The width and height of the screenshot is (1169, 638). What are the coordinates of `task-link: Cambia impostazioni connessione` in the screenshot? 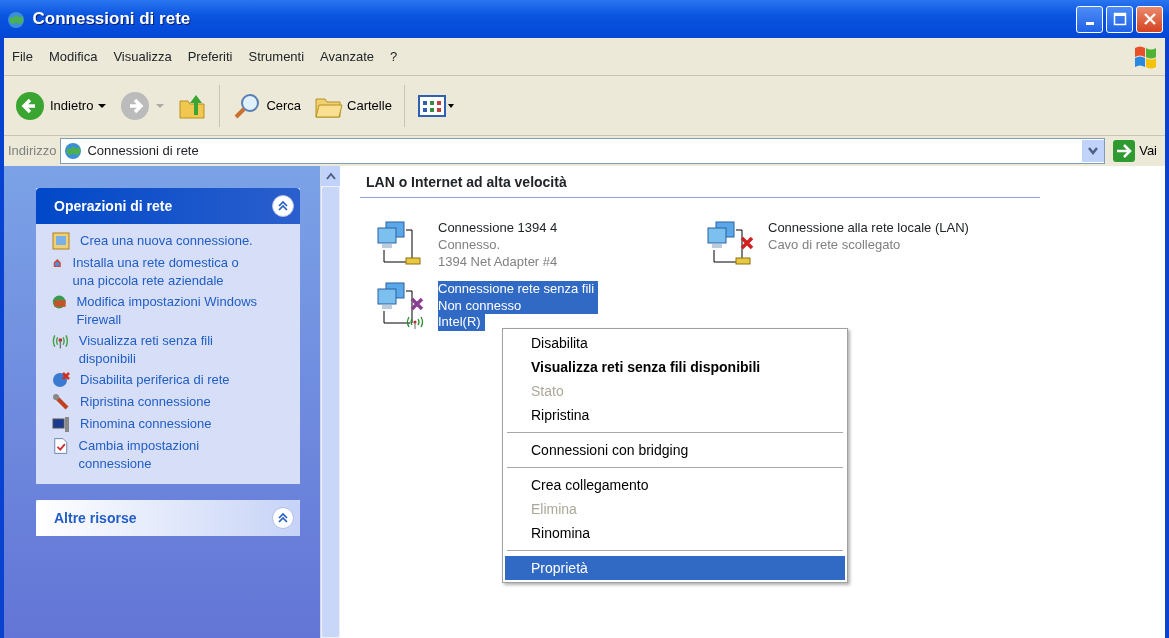 It's located at (169, 455).